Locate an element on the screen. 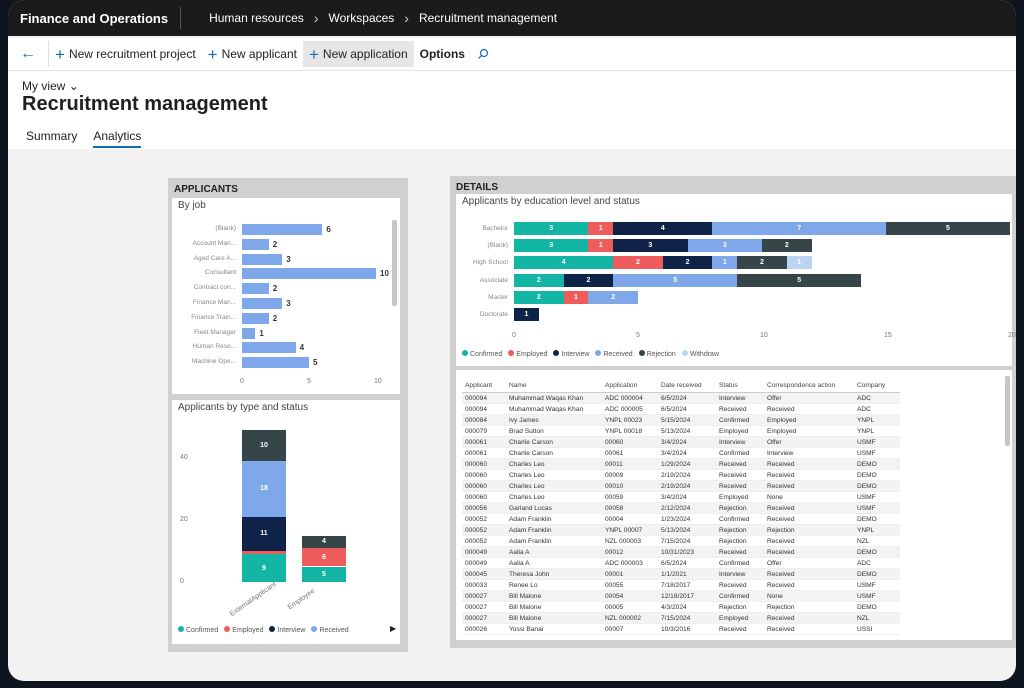 This screenshot has width=1024, height=688. table-cell: 10/31/2023 is located at coordinates (687, 552).